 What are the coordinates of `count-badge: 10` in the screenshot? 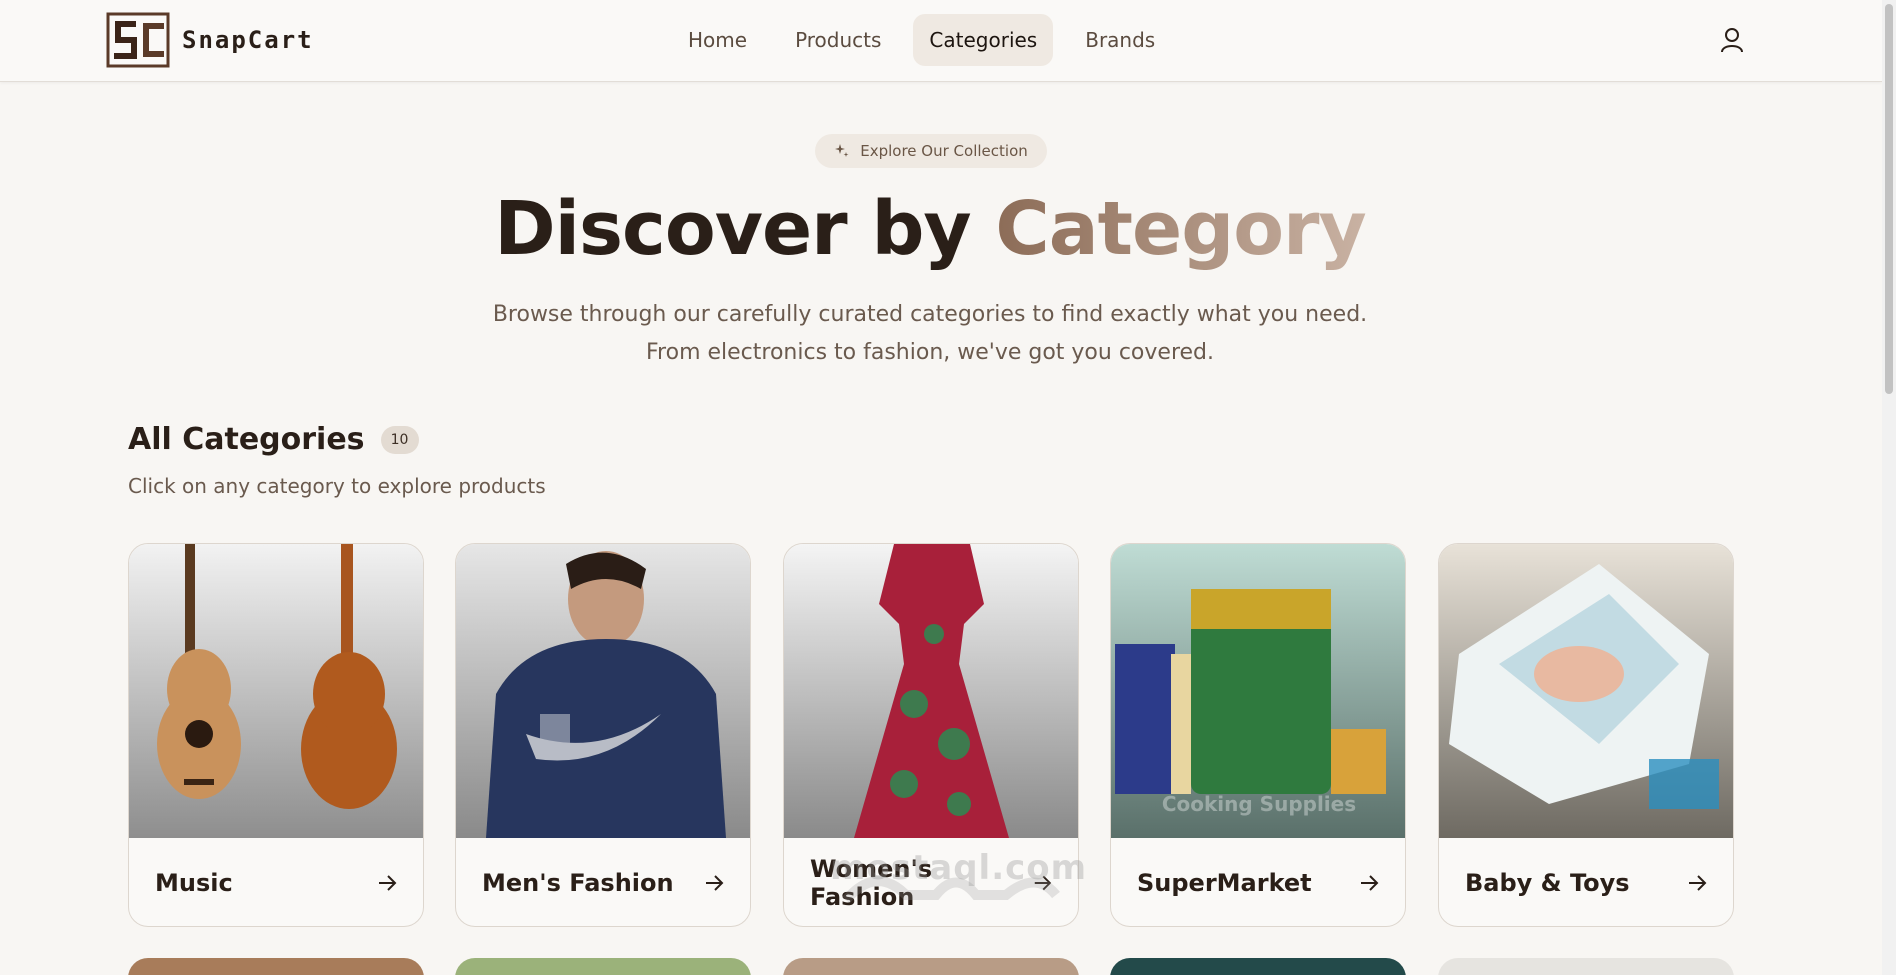 It's located at (399, 439).